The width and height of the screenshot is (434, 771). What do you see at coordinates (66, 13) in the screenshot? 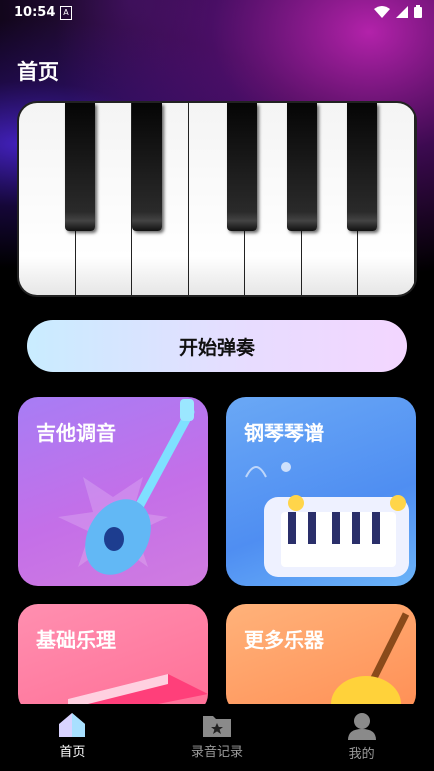
I see `notification-a-icon: A` at bounding box center [66, 13].